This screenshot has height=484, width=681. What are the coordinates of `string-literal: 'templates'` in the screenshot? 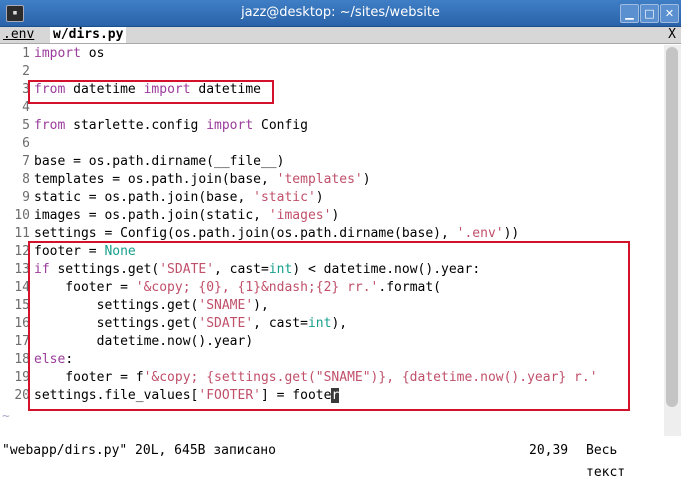 It's located at (319, 179).